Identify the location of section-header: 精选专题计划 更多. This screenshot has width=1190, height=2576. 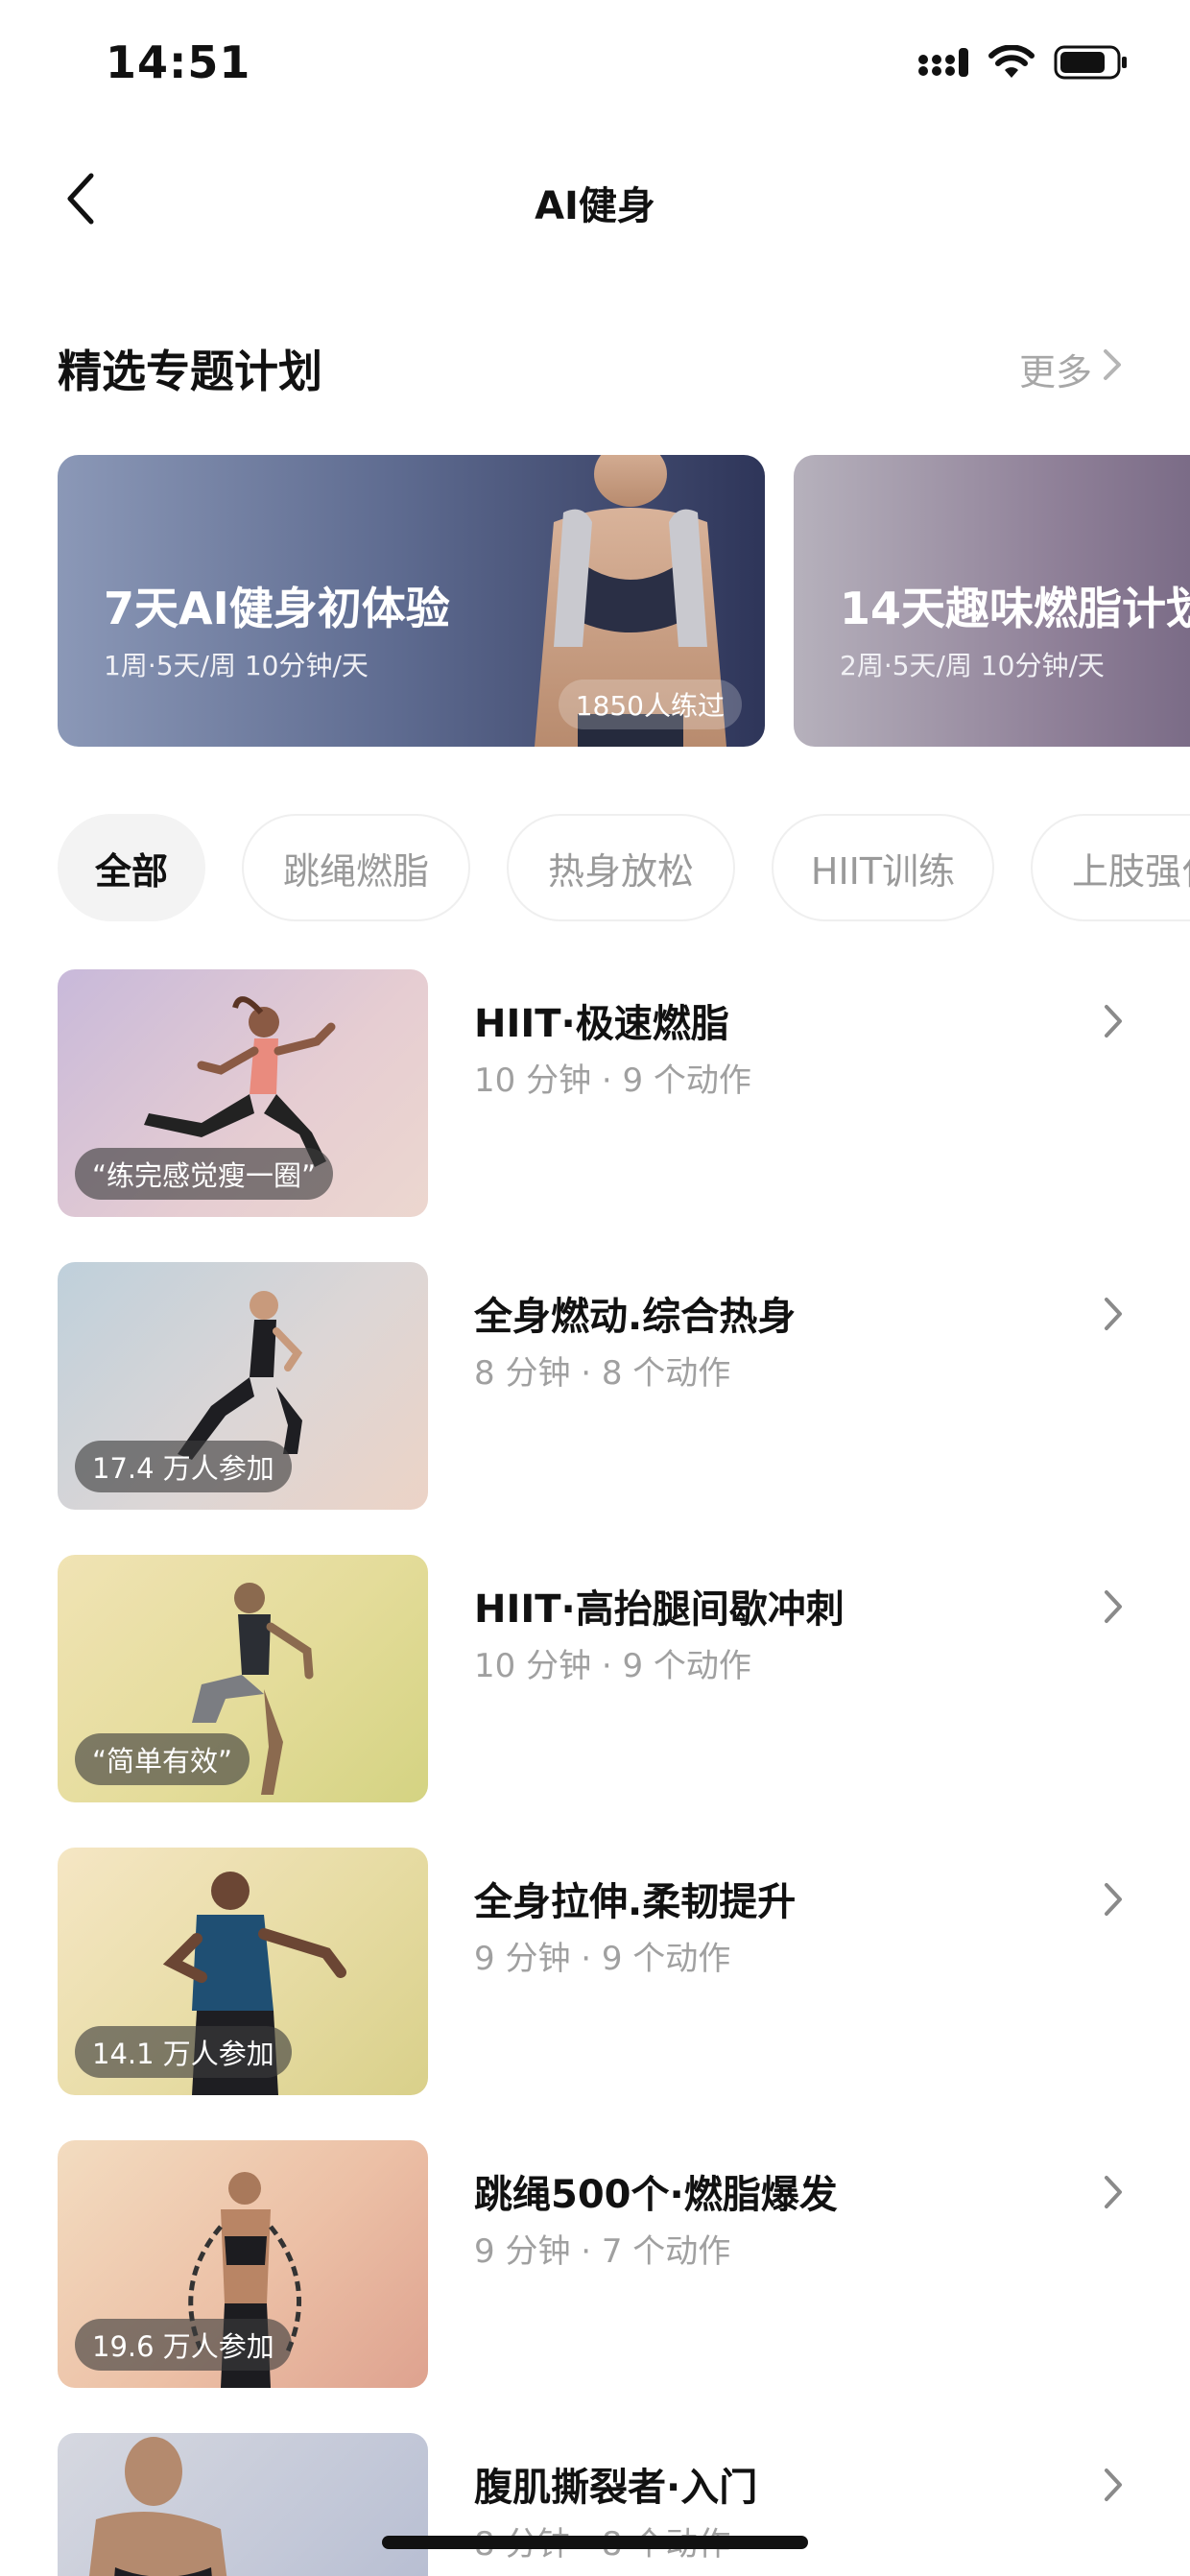
(595, 364).